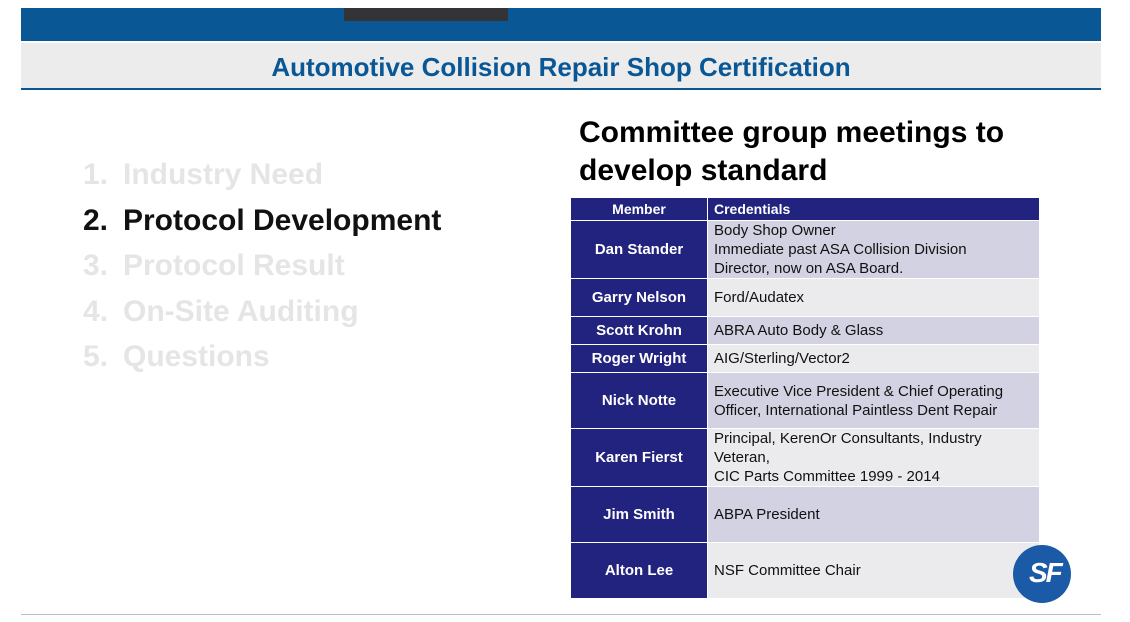  What do you see at coordinates (809, 268) in the screenshot?
I see `credential-line: Director, now on ASA Board.` at bounding box center [809, 268].